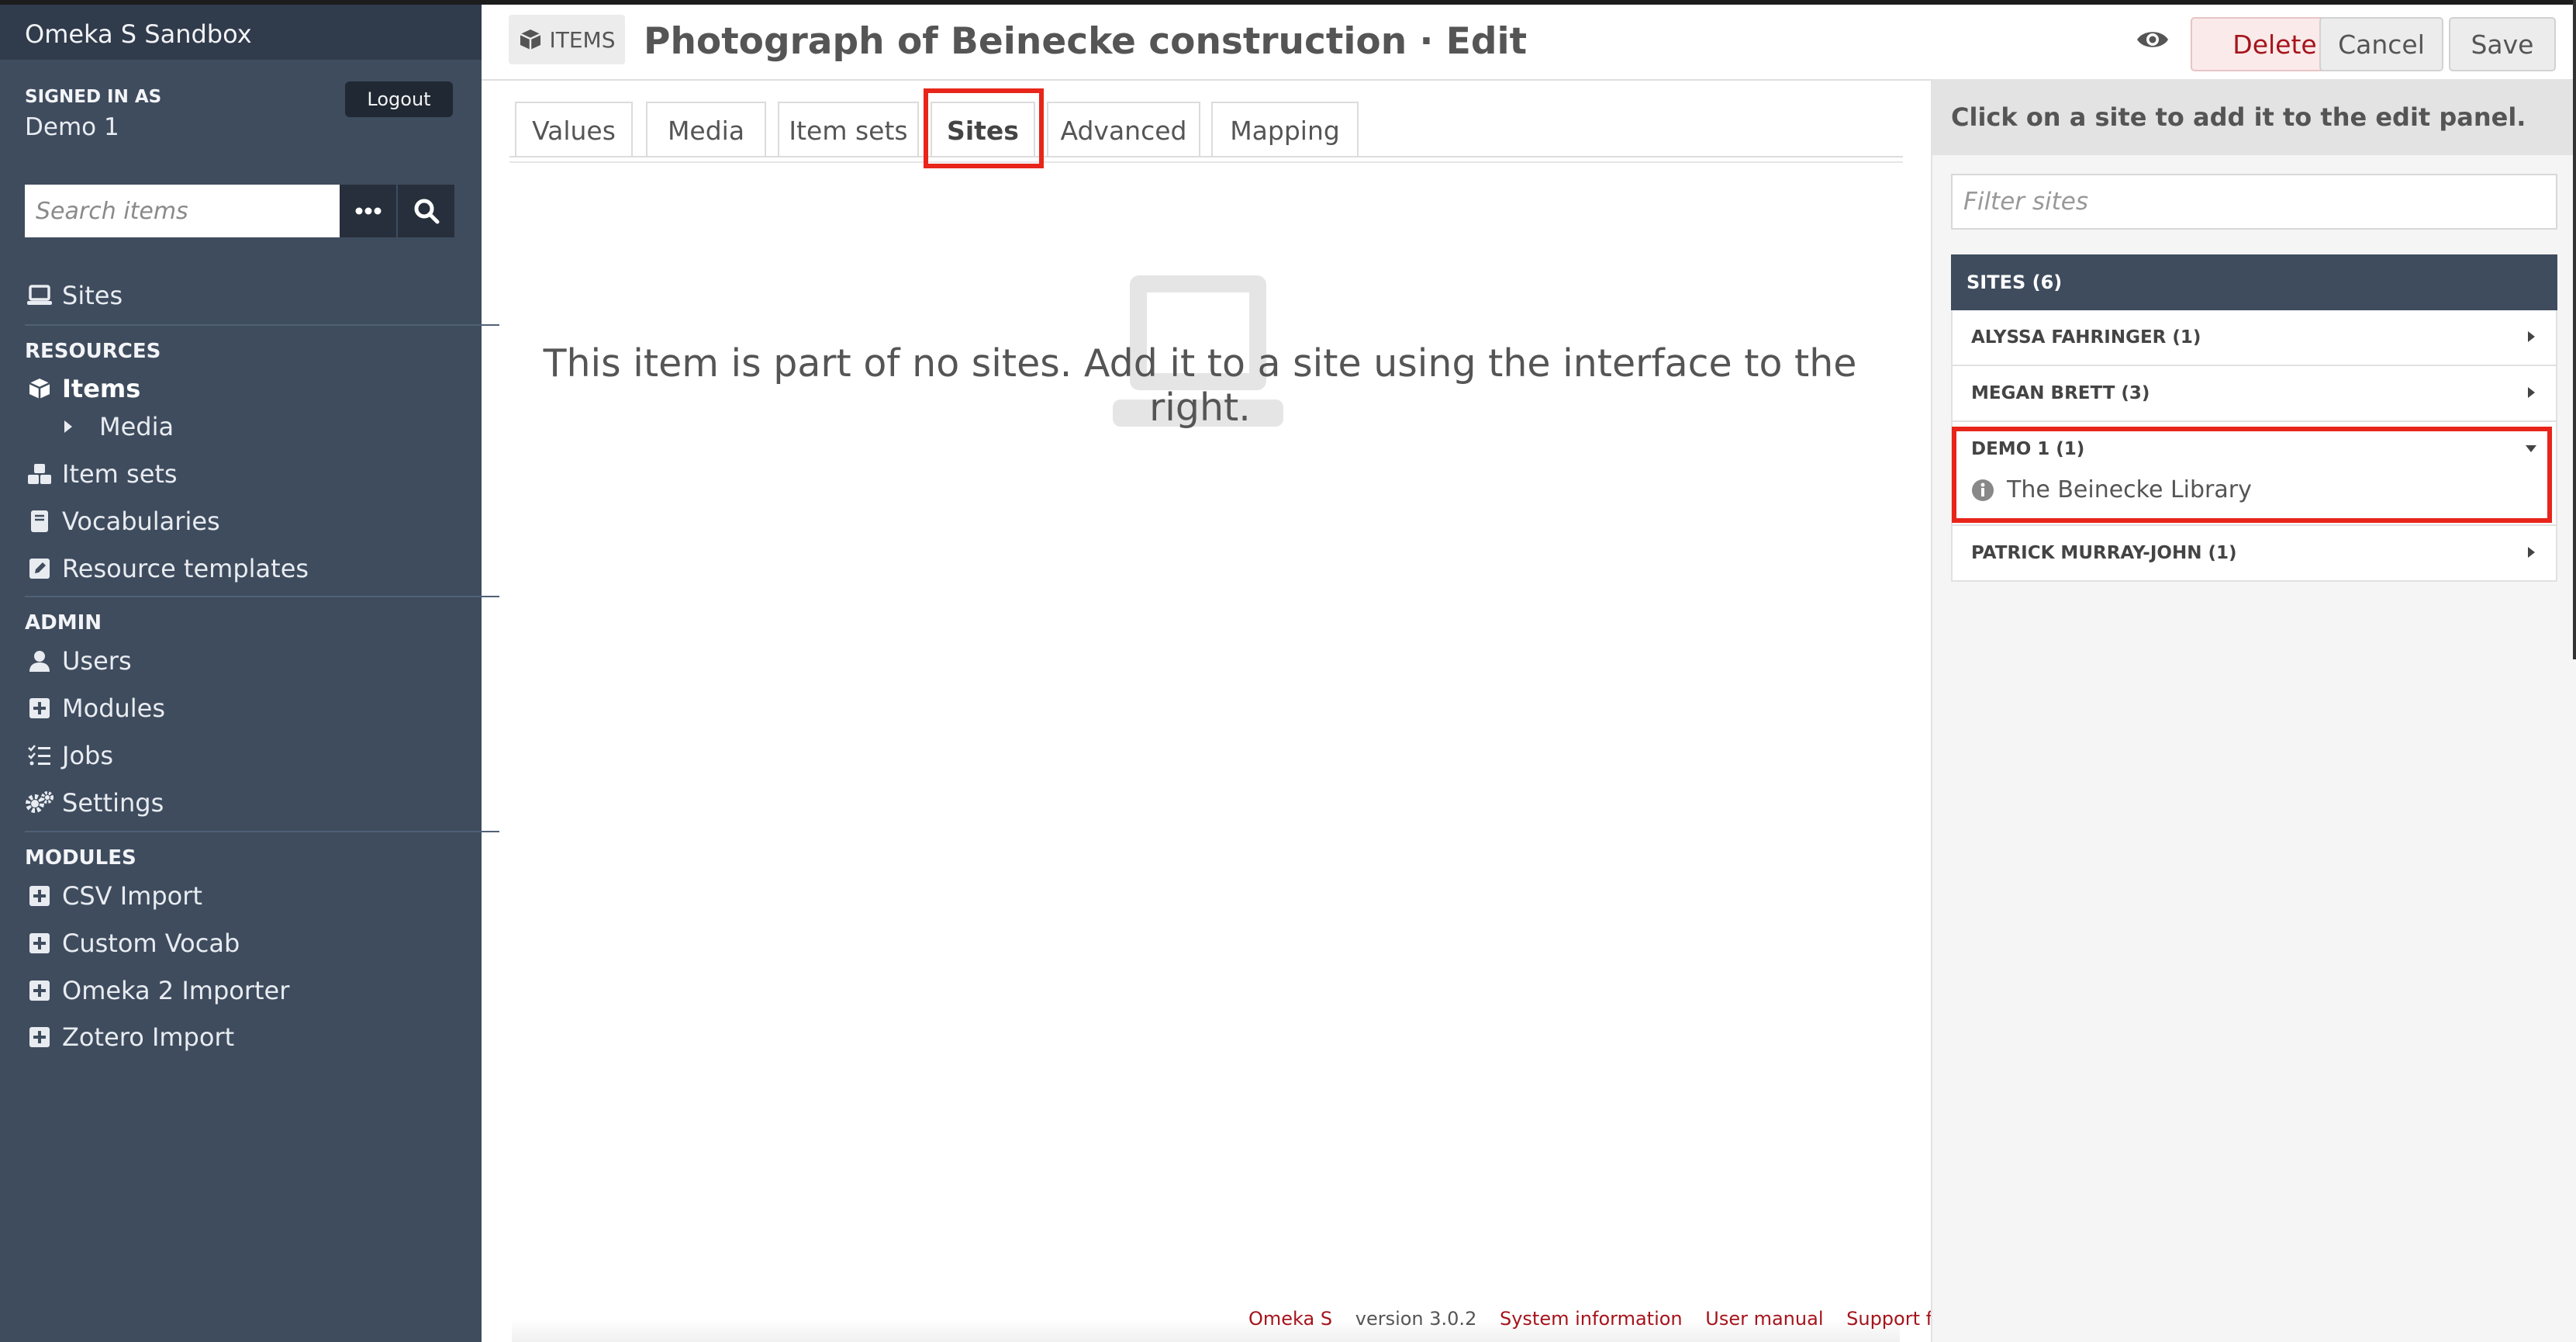 The width and height of the screenshot is (2576, 1342). Describe the element at coordinates (399, 99) in the screenshot. I see `logout-button: Logout` at that location.